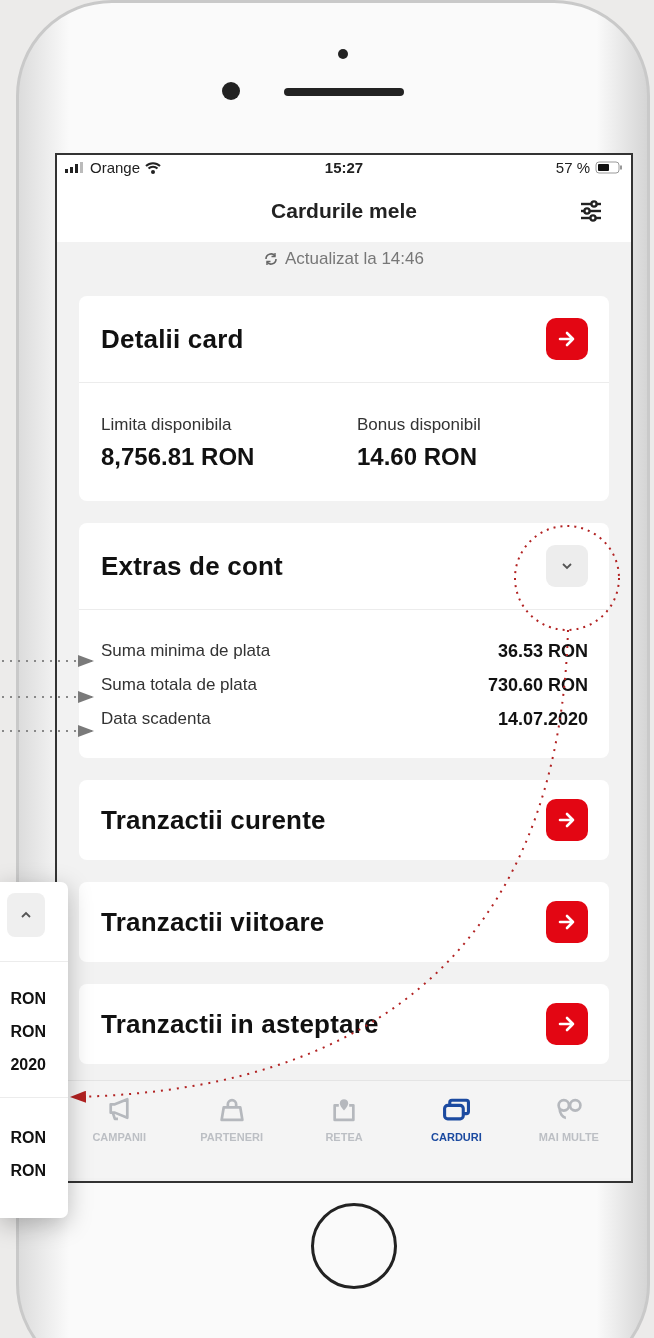 The width and height of the screenshot is (654, 1338). I want to click on expand-toggle-button, so click(567, 566).